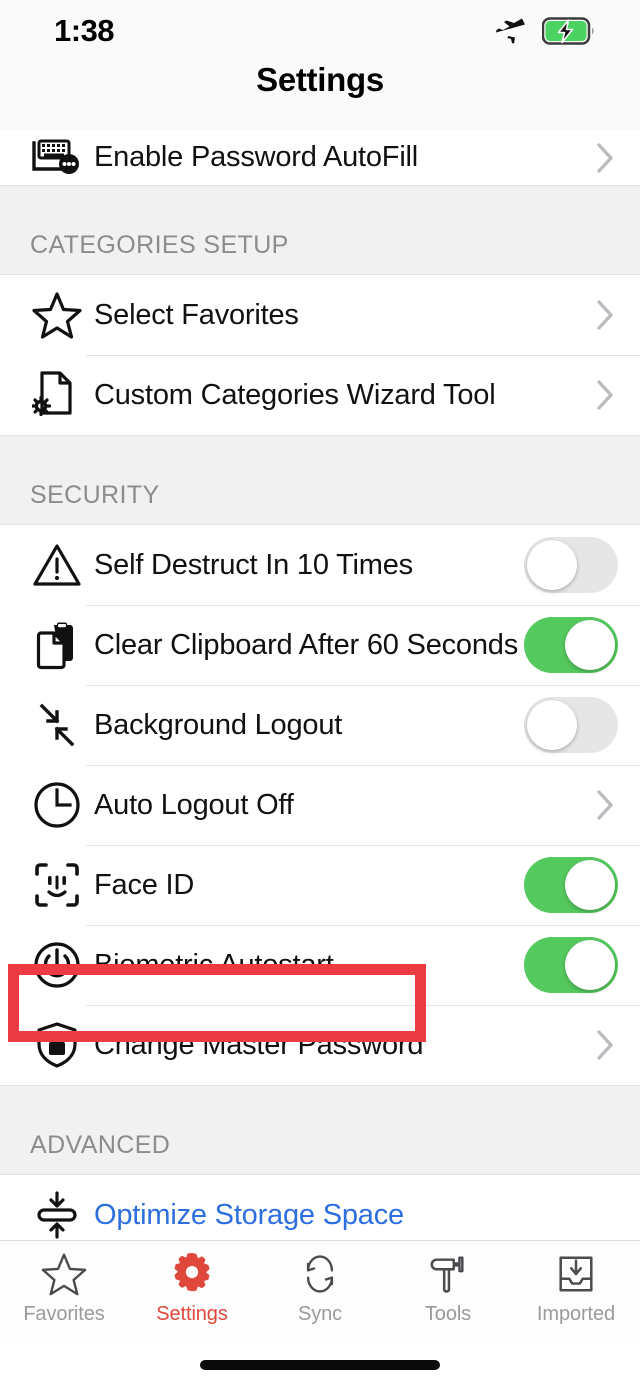 This screenshot has width=640, height=1385. I want to click on list-item-change-master-password: Change Master Password, so click(320, 1045).